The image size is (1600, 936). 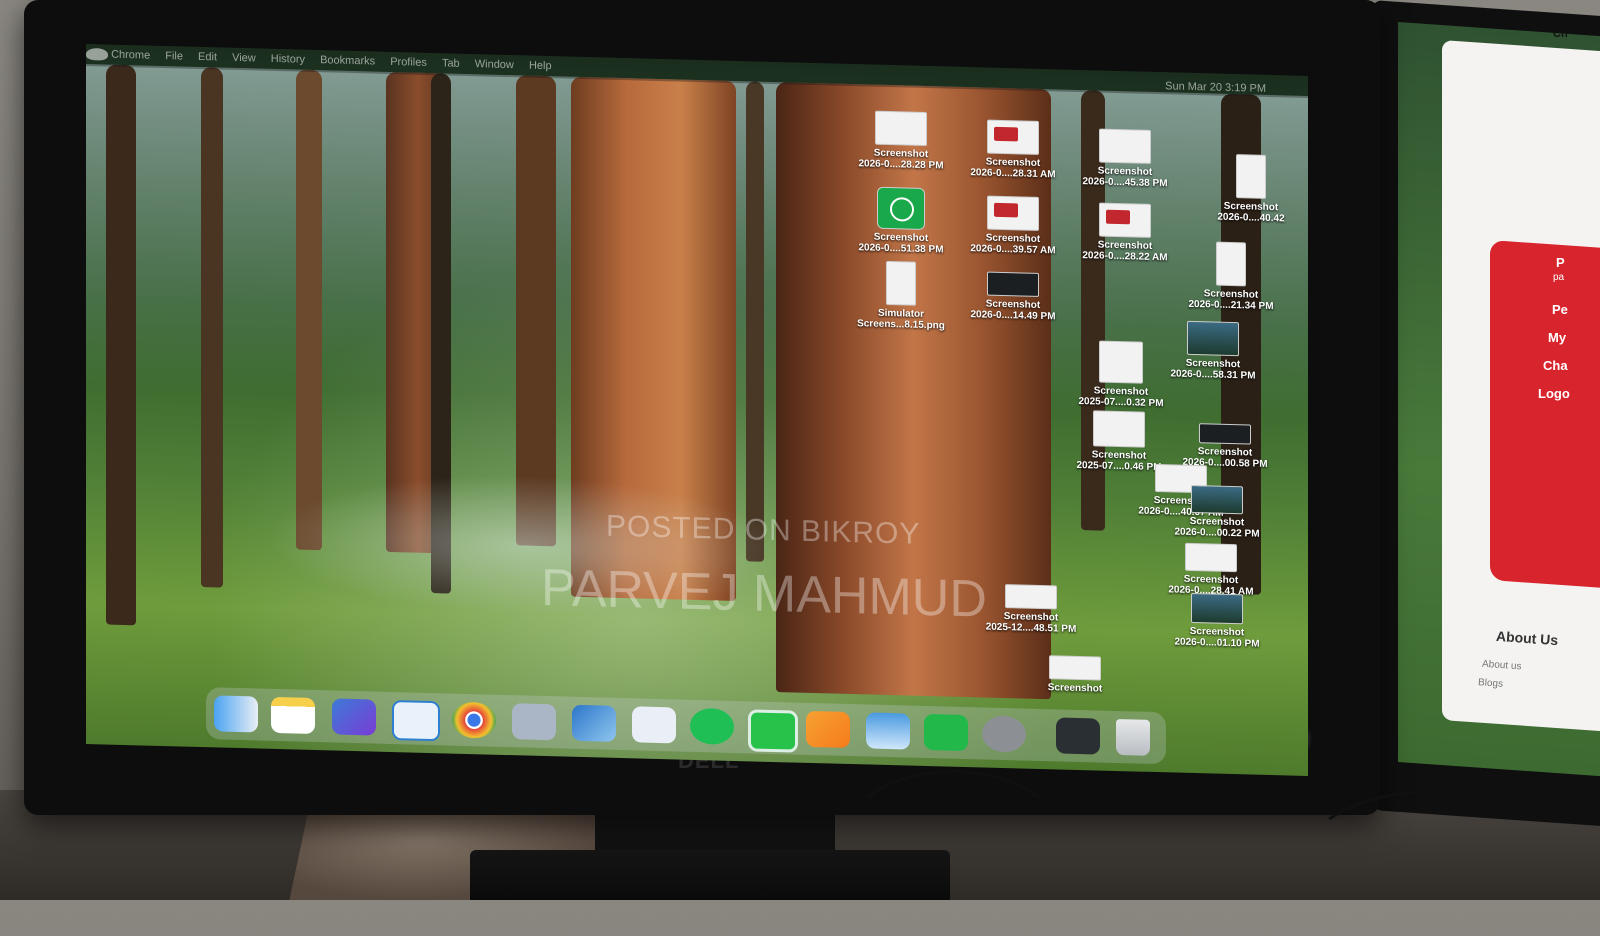 I want to click on file-date: 2026-0....00.22 PM, so click(x=1217, y=533).